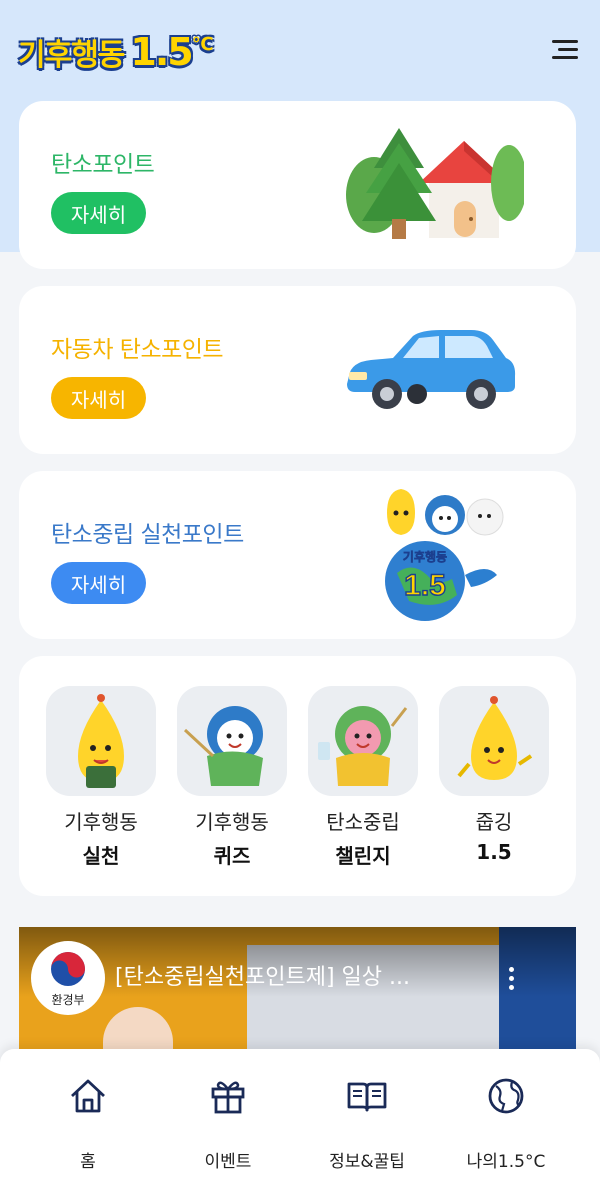 The height and width of the screenshot is (1185, 600). I want to click on car-carbon-point-card: 자동차 탄소포인트 자세히, so click(297, 370).